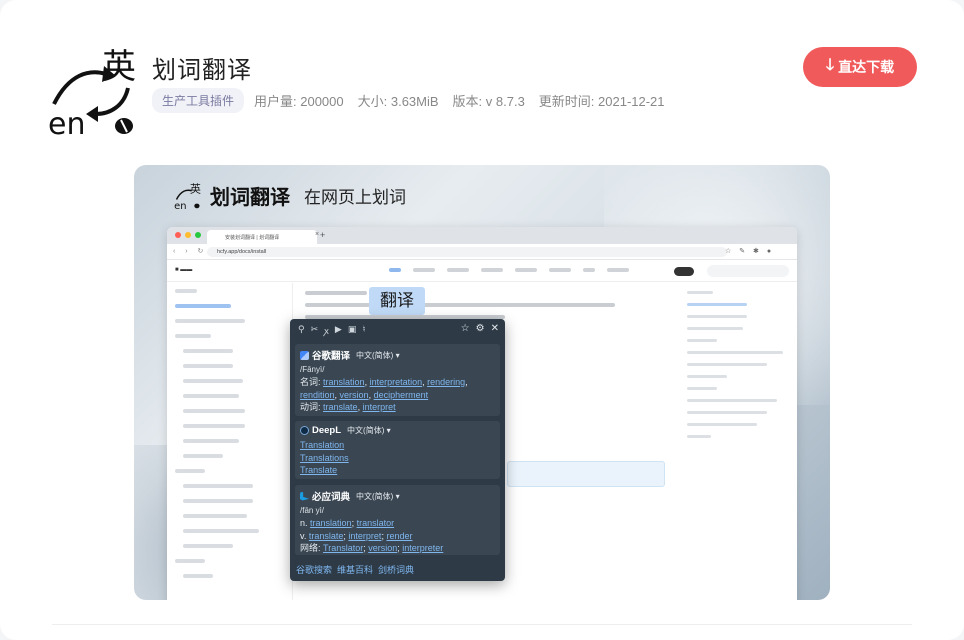 The height and width of the screenshot is (640, 964). Describe the element at coordinates (338, 329) in the screenshot. I see `video-icon: ▶` at that location.